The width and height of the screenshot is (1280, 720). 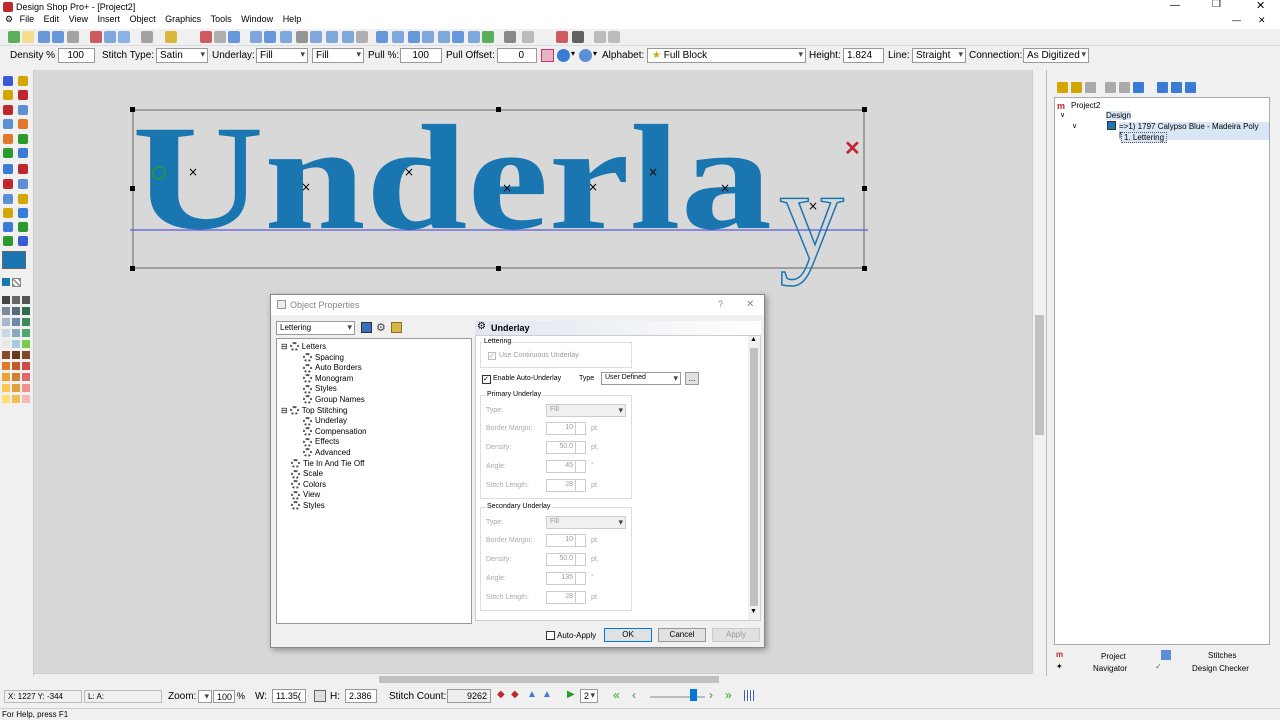 I want to click on apply-button: Apply, so click(x=736, y=635).